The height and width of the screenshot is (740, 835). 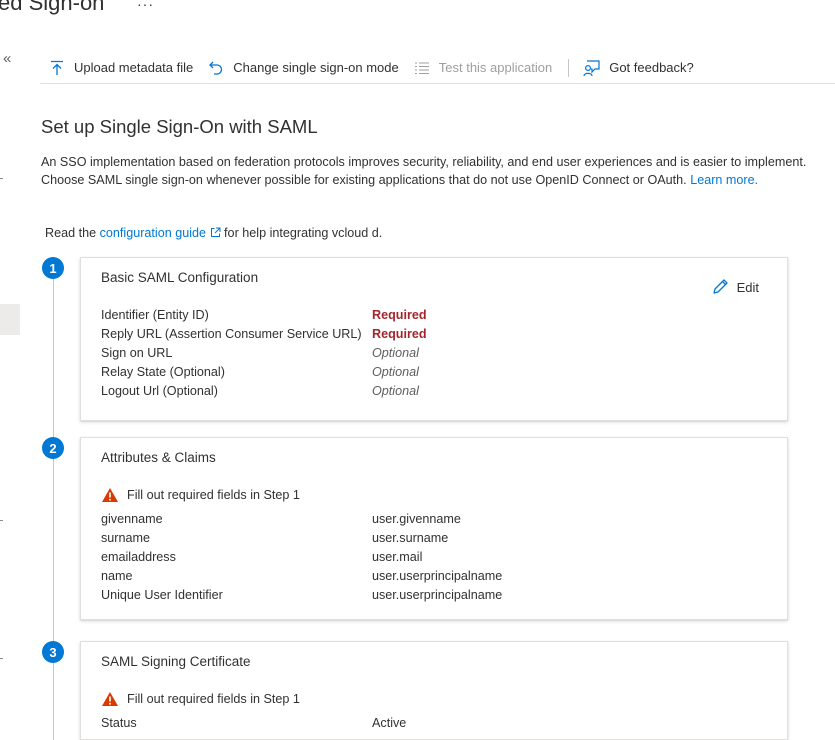 I want to click on config-key: Logout Url (Optional), so click(x=159, y=391).